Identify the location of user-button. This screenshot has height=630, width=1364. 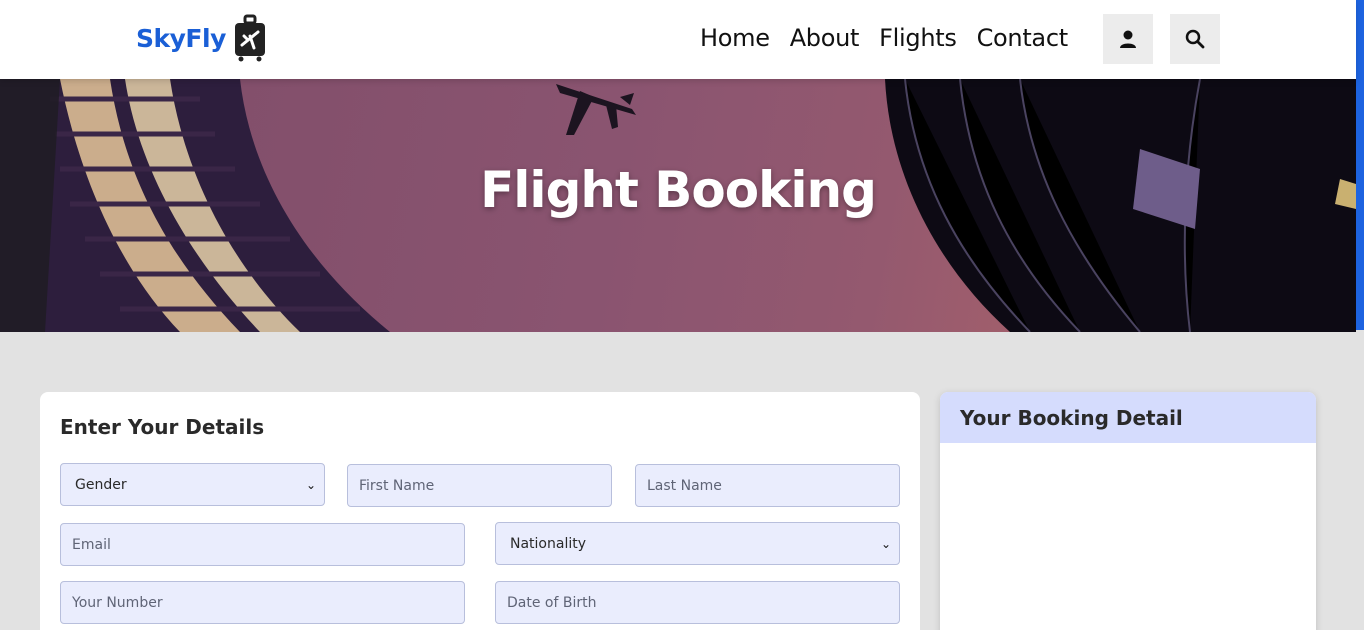
(1128, 39).